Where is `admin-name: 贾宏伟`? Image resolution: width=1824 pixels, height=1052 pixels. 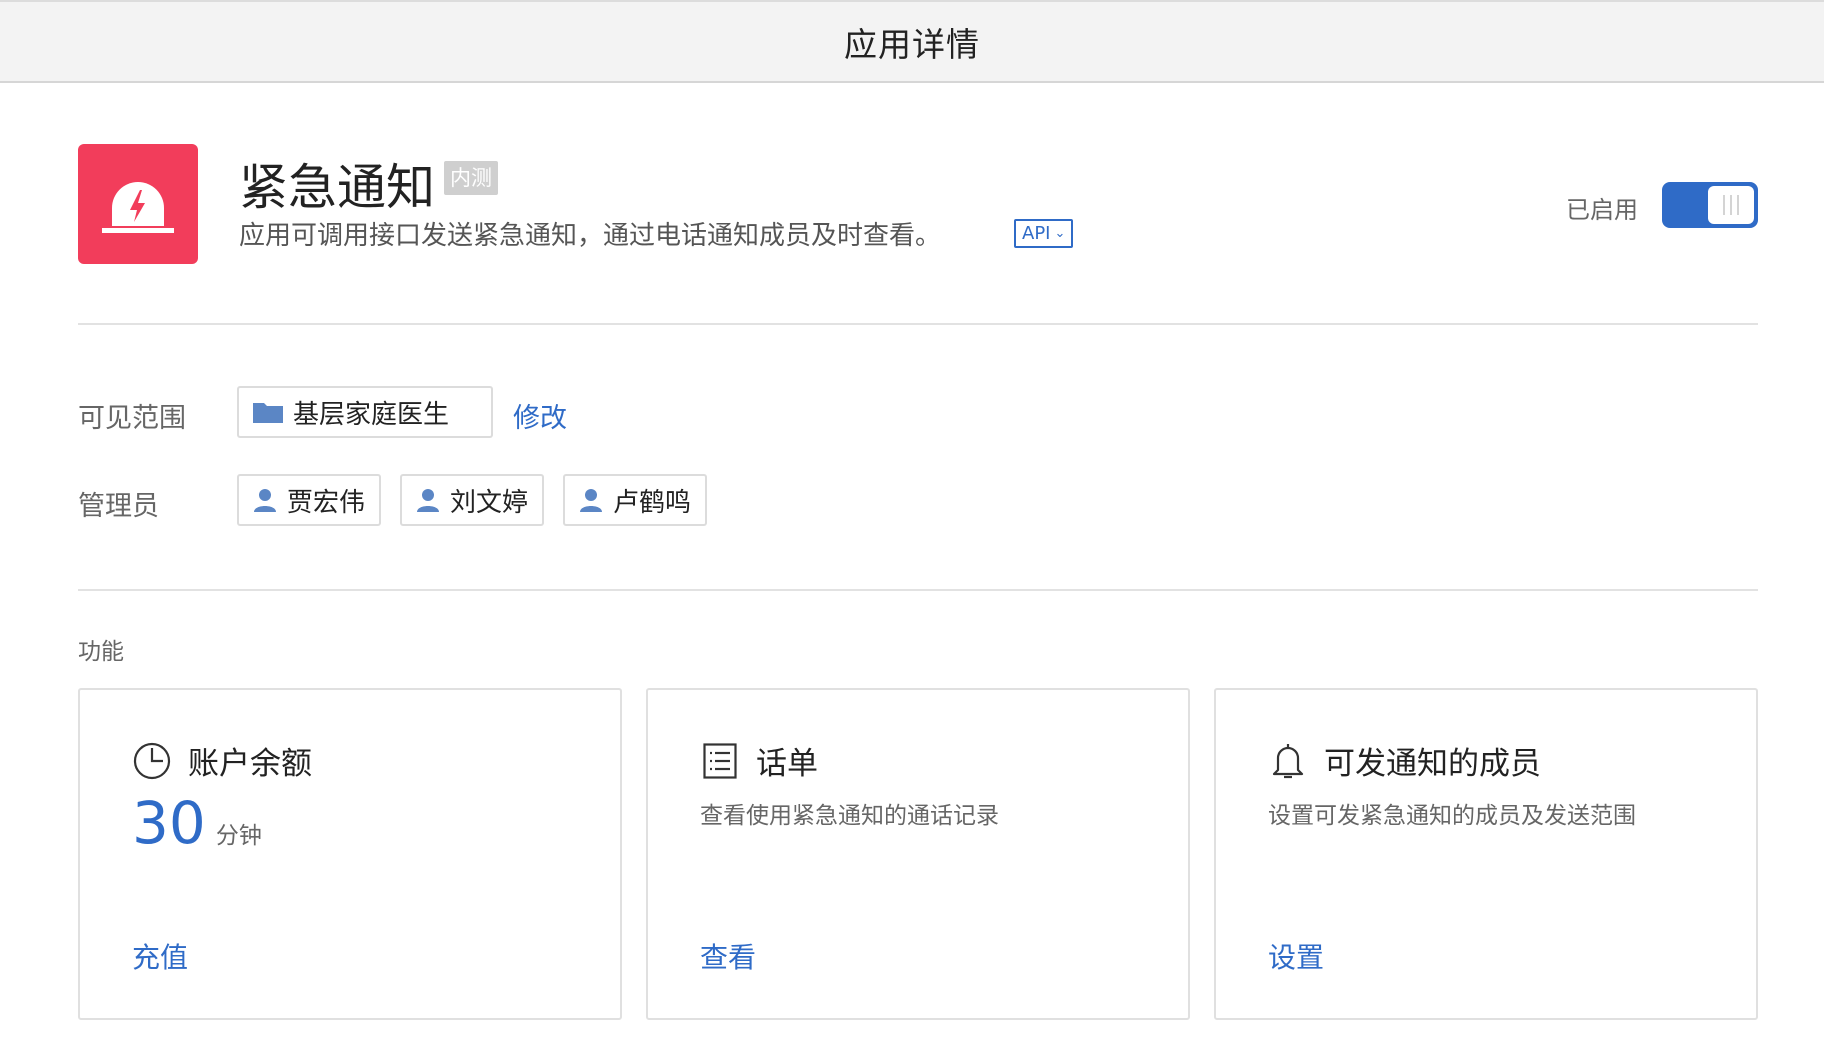 admin-name: 贾宏伟 is located at coordinates (326, 502).